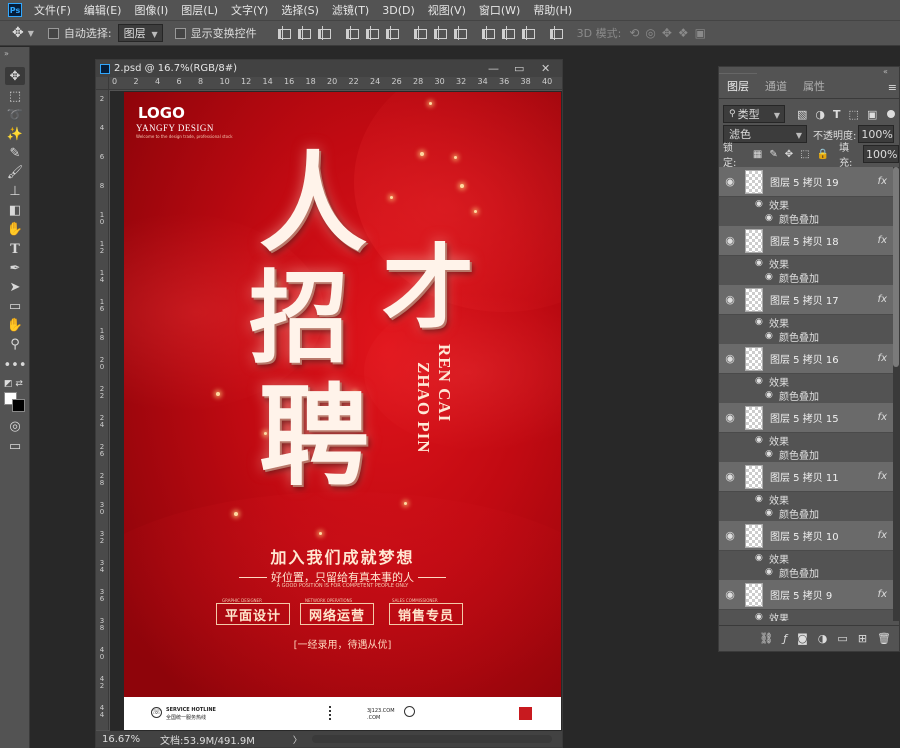 Image resolution: width=900 pixels, height=748 pixels. Describe the element at coordinates (140, 33) in the screenshot. I see `auto-select-dropdown: 图层 ▼` at that location.